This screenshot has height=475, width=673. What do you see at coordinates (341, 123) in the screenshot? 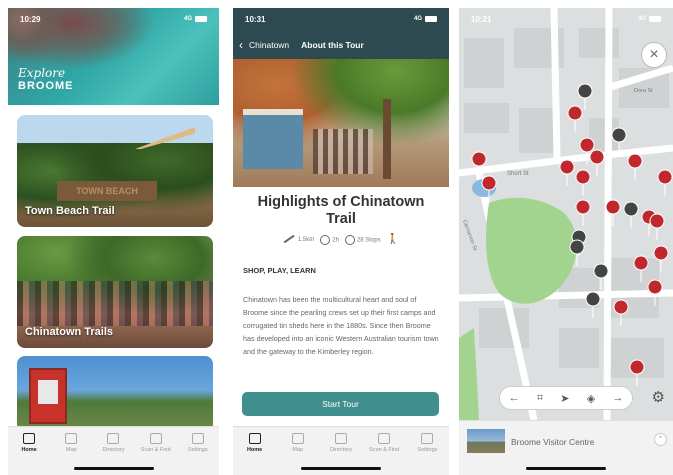
I see `tour-photo` at bounding box center [341, 123].